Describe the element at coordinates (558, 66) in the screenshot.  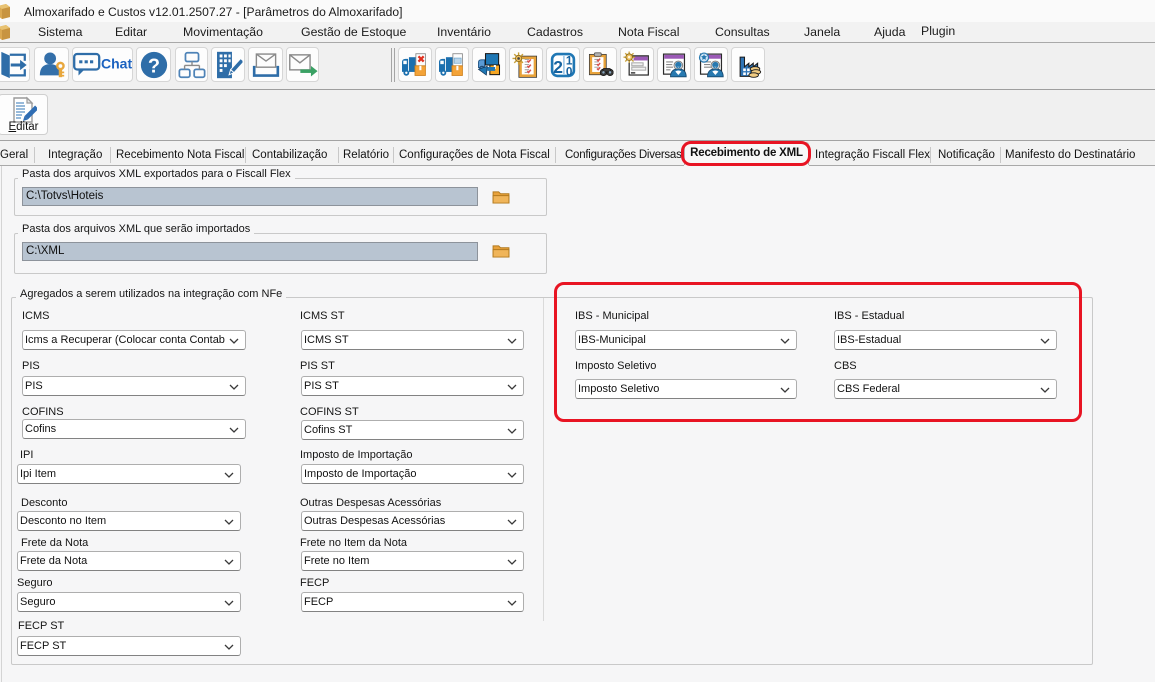
I see `svg-text: 2` at that location.